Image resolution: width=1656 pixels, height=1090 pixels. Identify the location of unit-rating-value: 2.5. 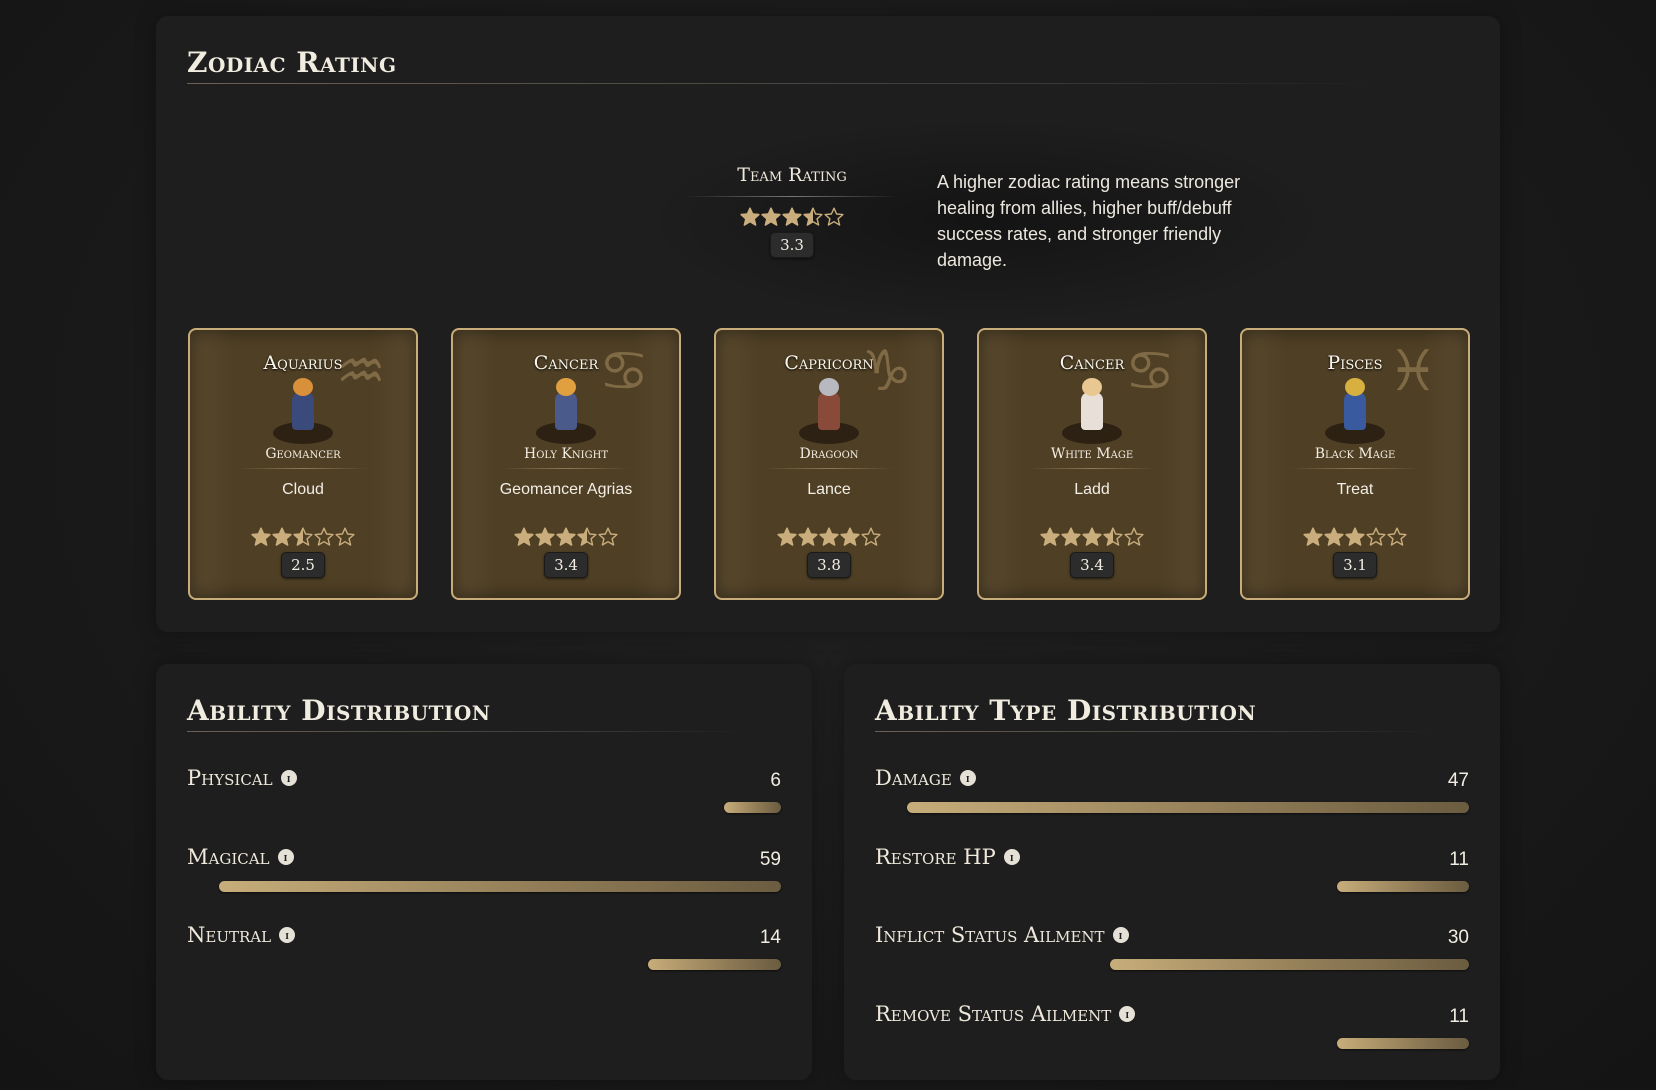
(303, 565).